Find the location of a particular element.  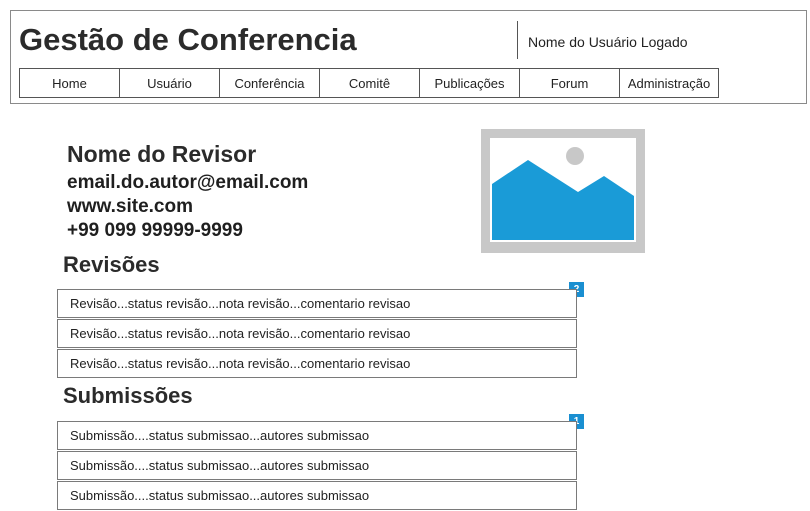

reviewer-website: www.site.com is located at coordinates (130, 206).